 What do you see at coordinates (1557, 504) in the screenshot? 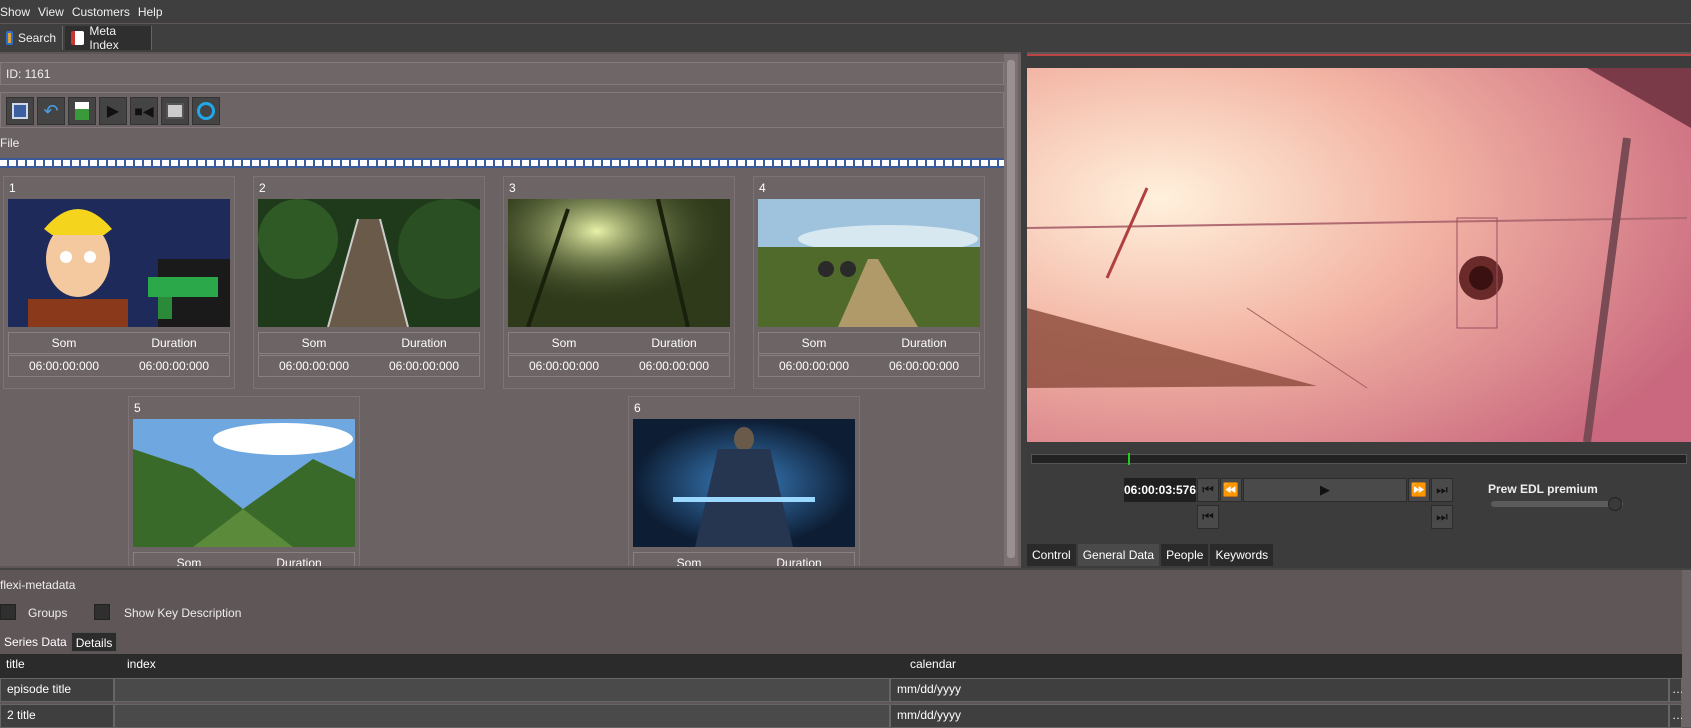
I see `edl-slider` at bounding box center [1557, 504].